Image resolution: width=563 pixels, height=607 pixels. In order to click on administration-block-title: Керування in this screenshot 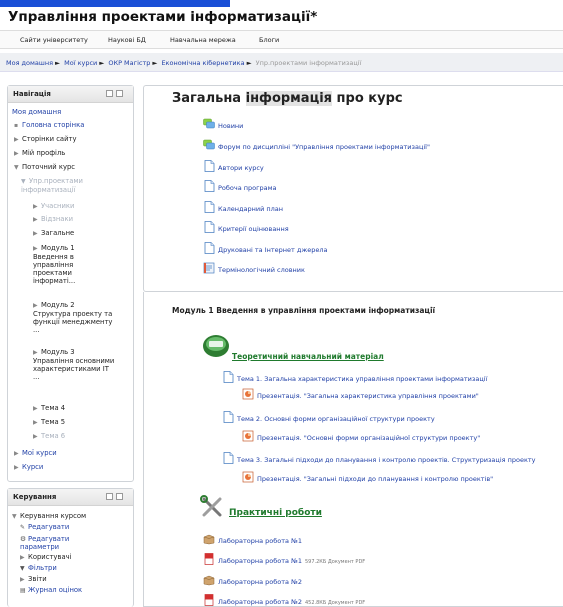, I will do `click(35, 497)`.